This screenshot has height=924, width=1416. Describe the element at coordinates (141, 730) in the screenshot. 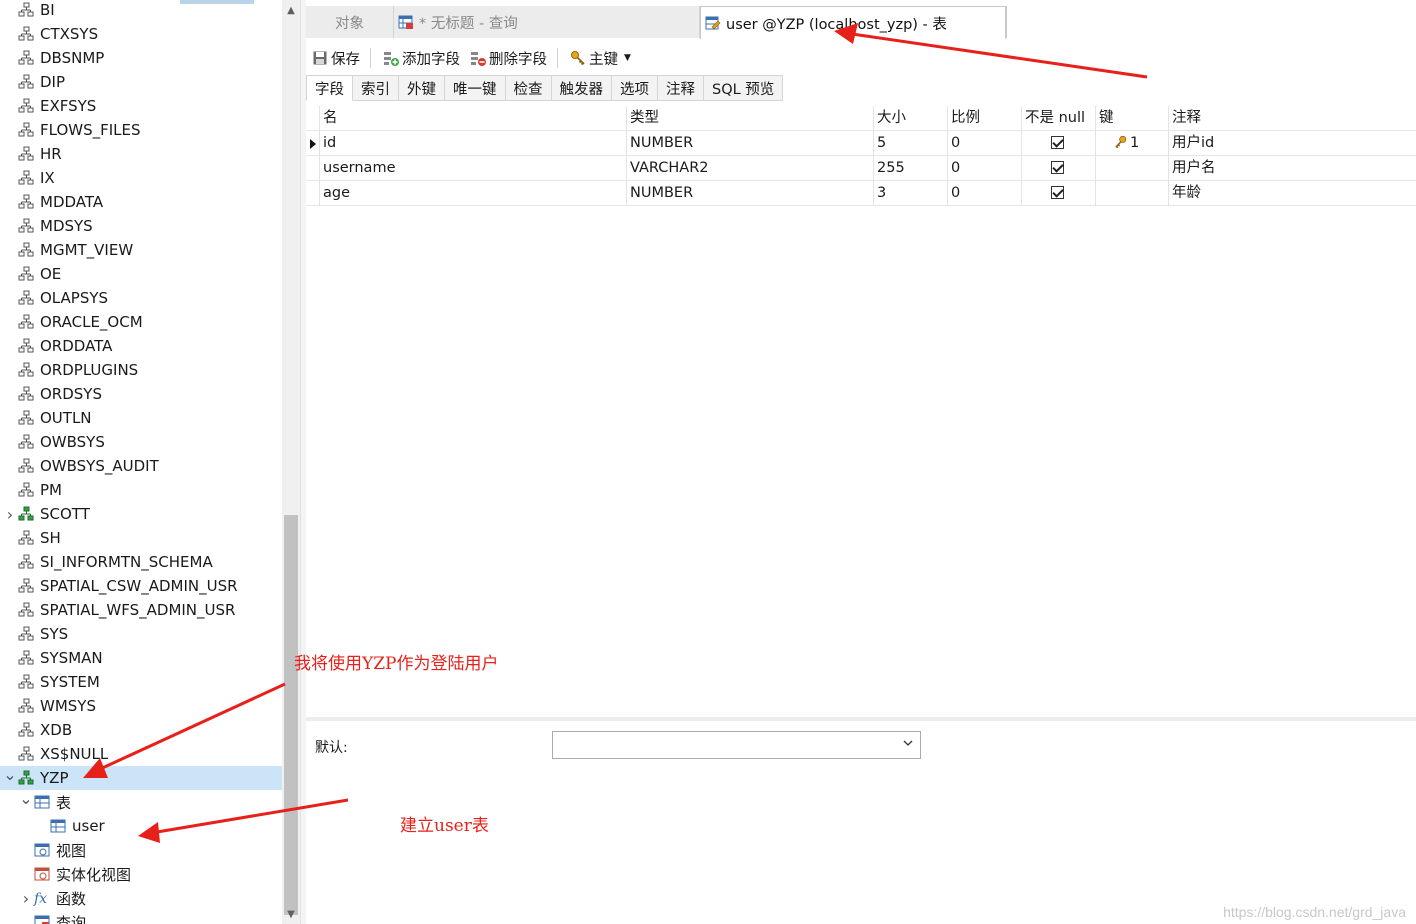

I see `tree-item-xdb: XDB` at that location.